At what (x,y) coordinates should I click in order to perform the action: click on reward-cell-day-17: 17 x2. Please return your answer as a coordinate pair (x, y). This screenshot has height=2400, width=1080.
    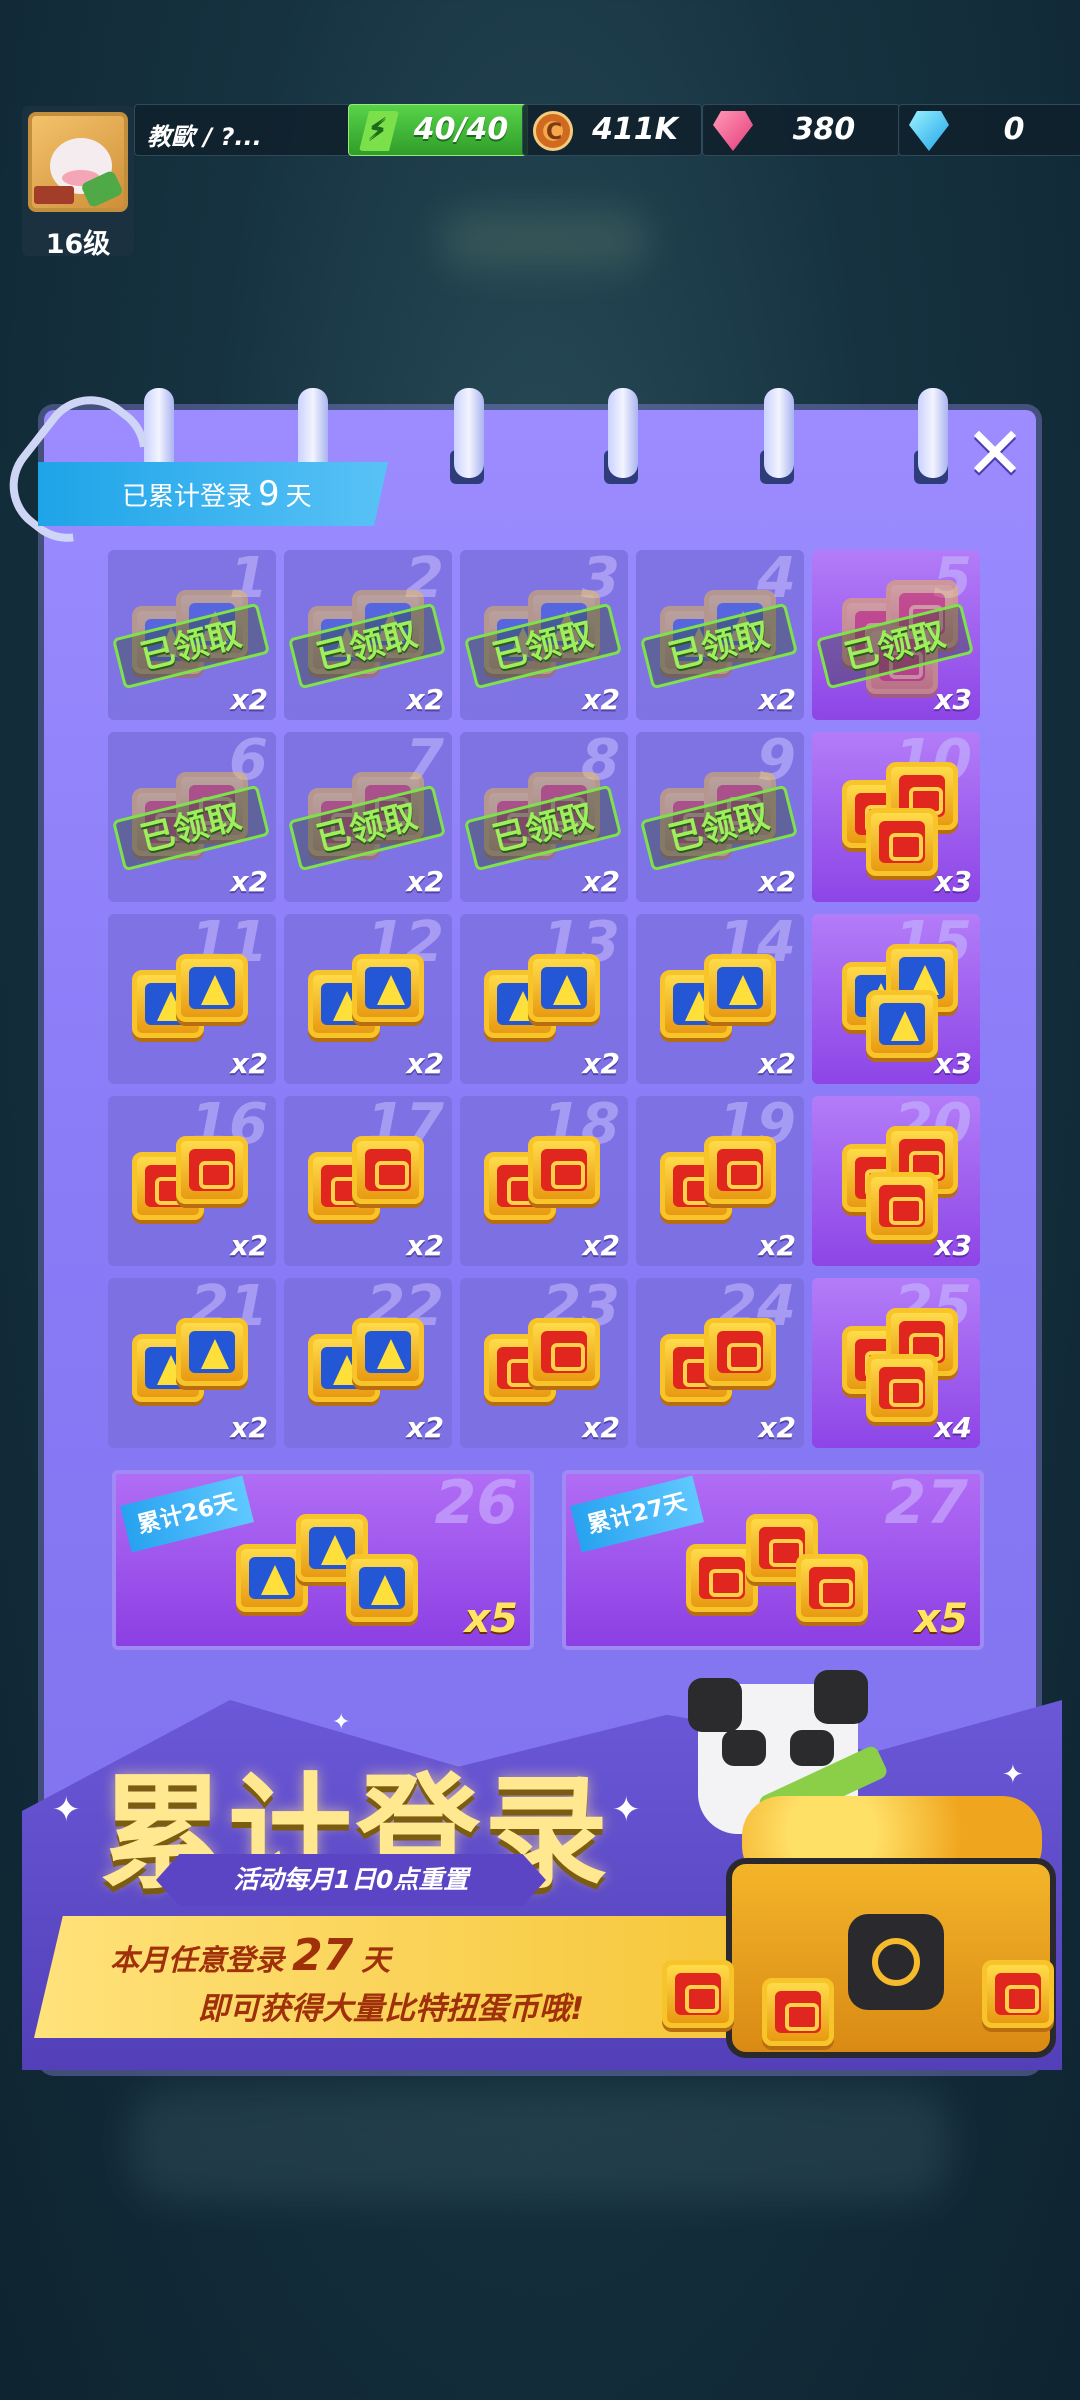
    Looking at the image, I should click on (368, 1181).